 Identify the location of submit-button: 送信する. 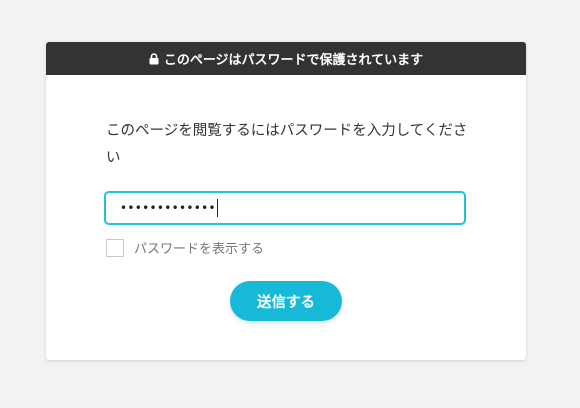
(286, 301).